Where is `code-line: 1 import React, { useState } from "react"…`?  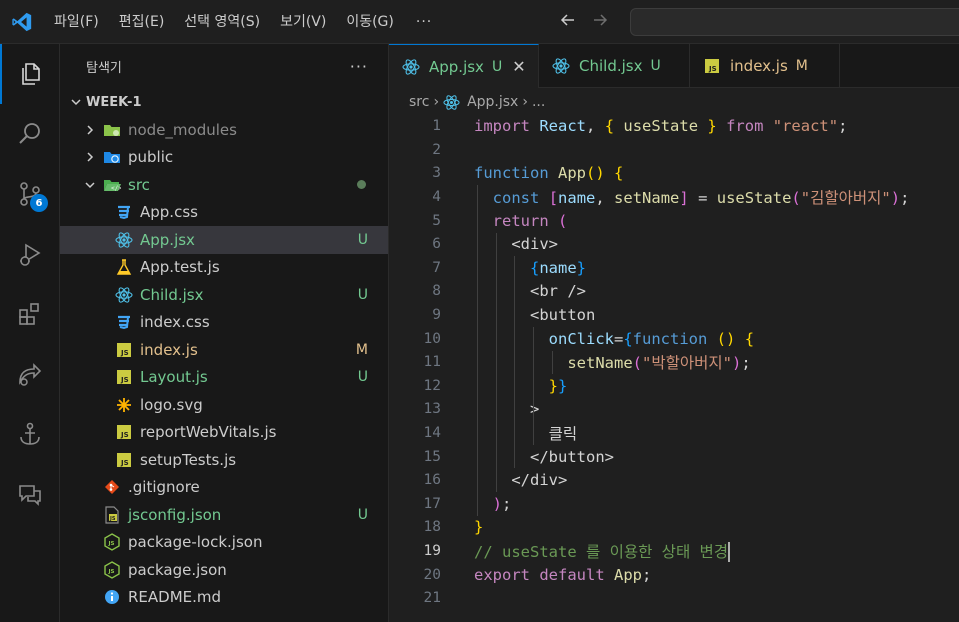 code-line: 1 import React, { useState } from "react"… is located at coordinates (674, 127).